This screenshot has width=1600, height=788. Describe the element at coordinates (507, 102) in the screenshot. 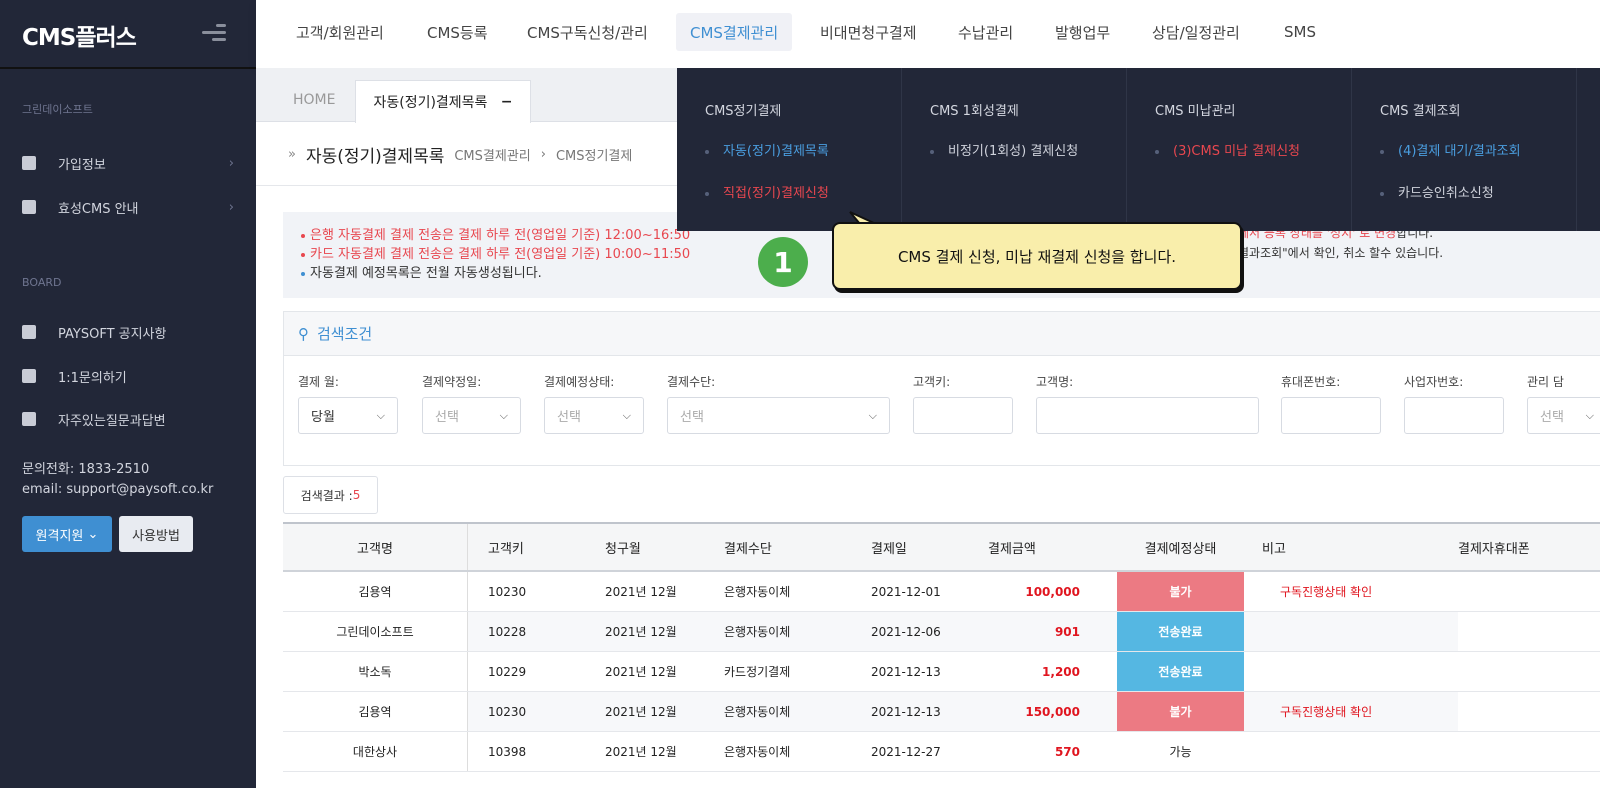

I see `close-tab-icon: −` at that location.